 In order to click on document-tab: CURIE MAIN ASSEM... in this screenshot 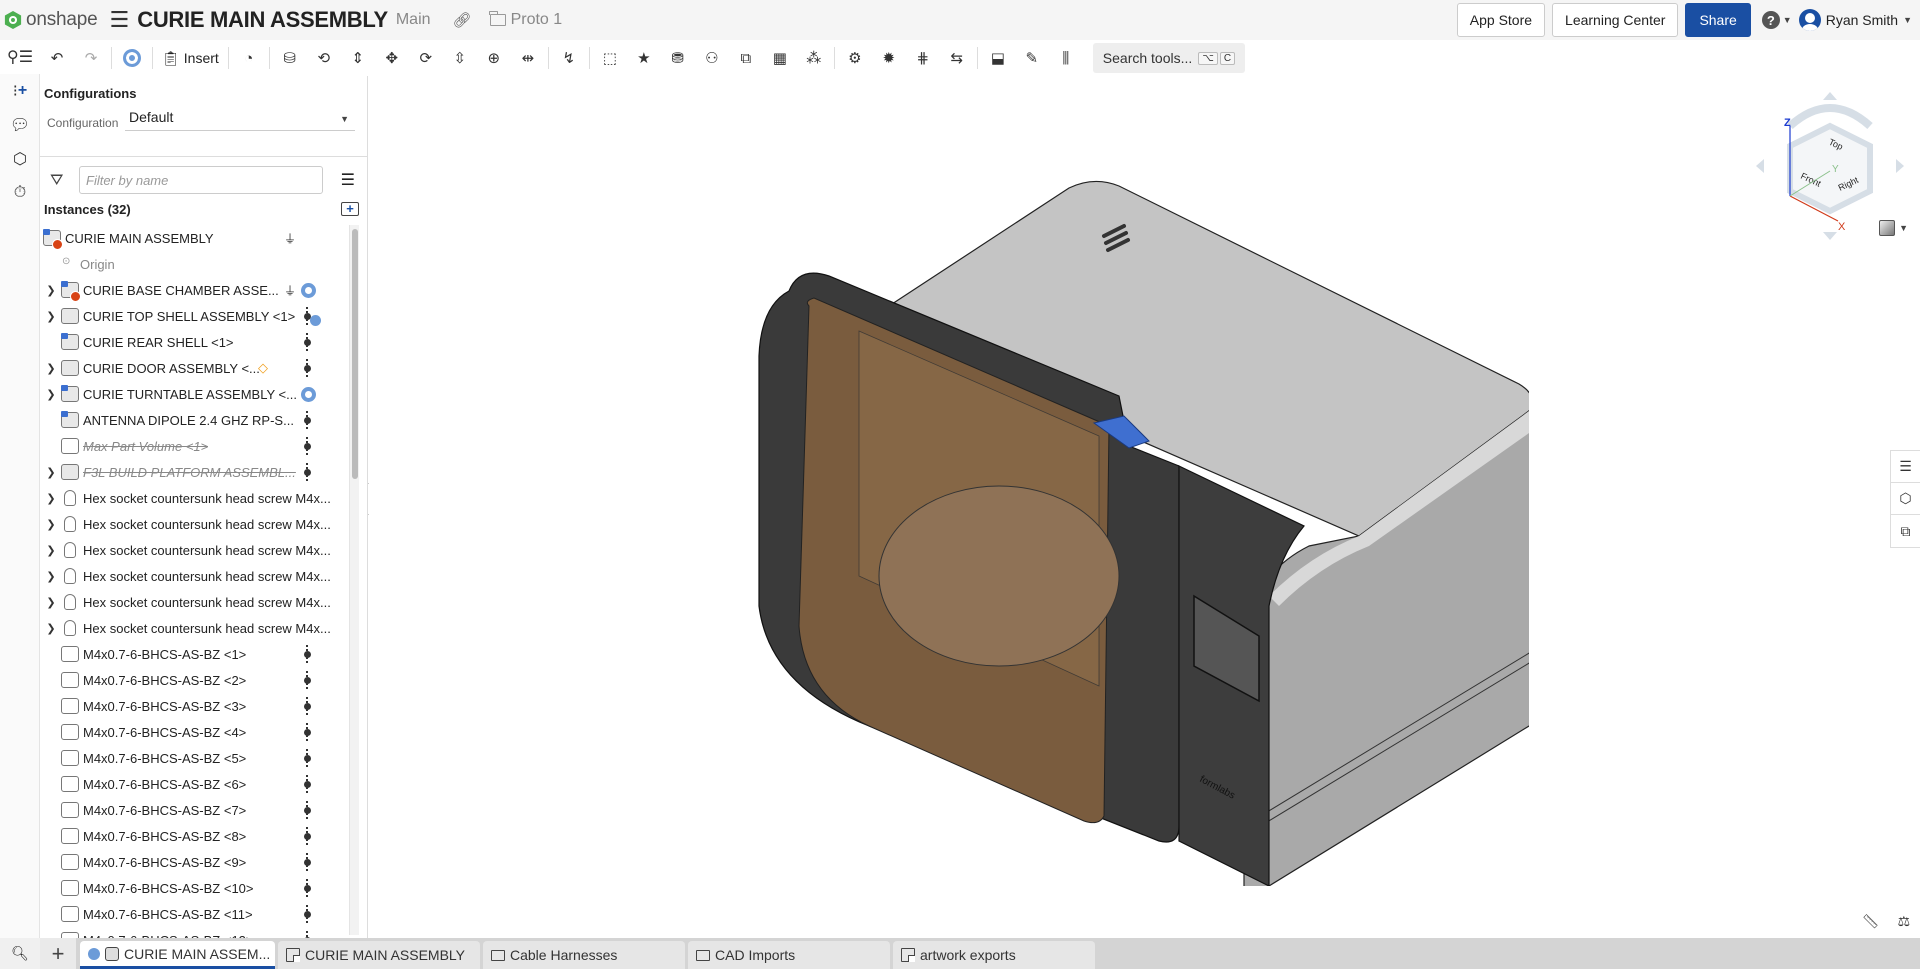, I will do `click(177, 955)`.